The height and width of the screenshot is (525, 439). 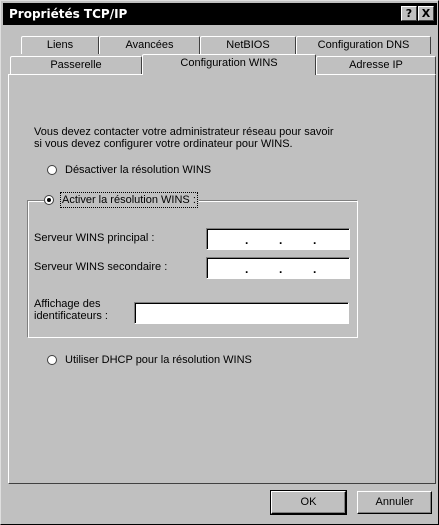 I want to click on tab-passerelle: Passerelle, so click(x=76, y=65).